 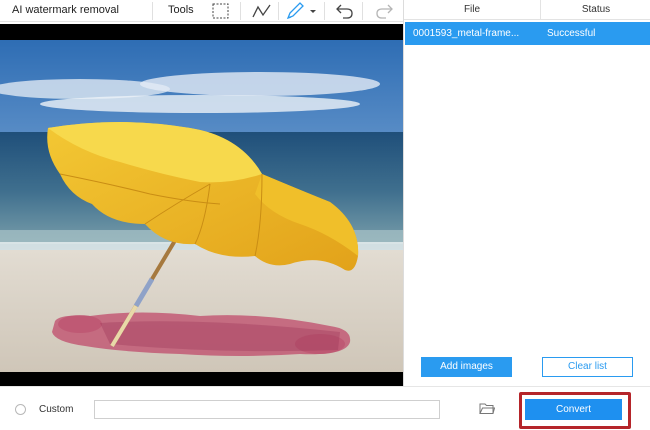 What do you see at coordinates (56, 409) in the screenshot?
I see `custom-label: Custom` at bounding box center [56, 409].